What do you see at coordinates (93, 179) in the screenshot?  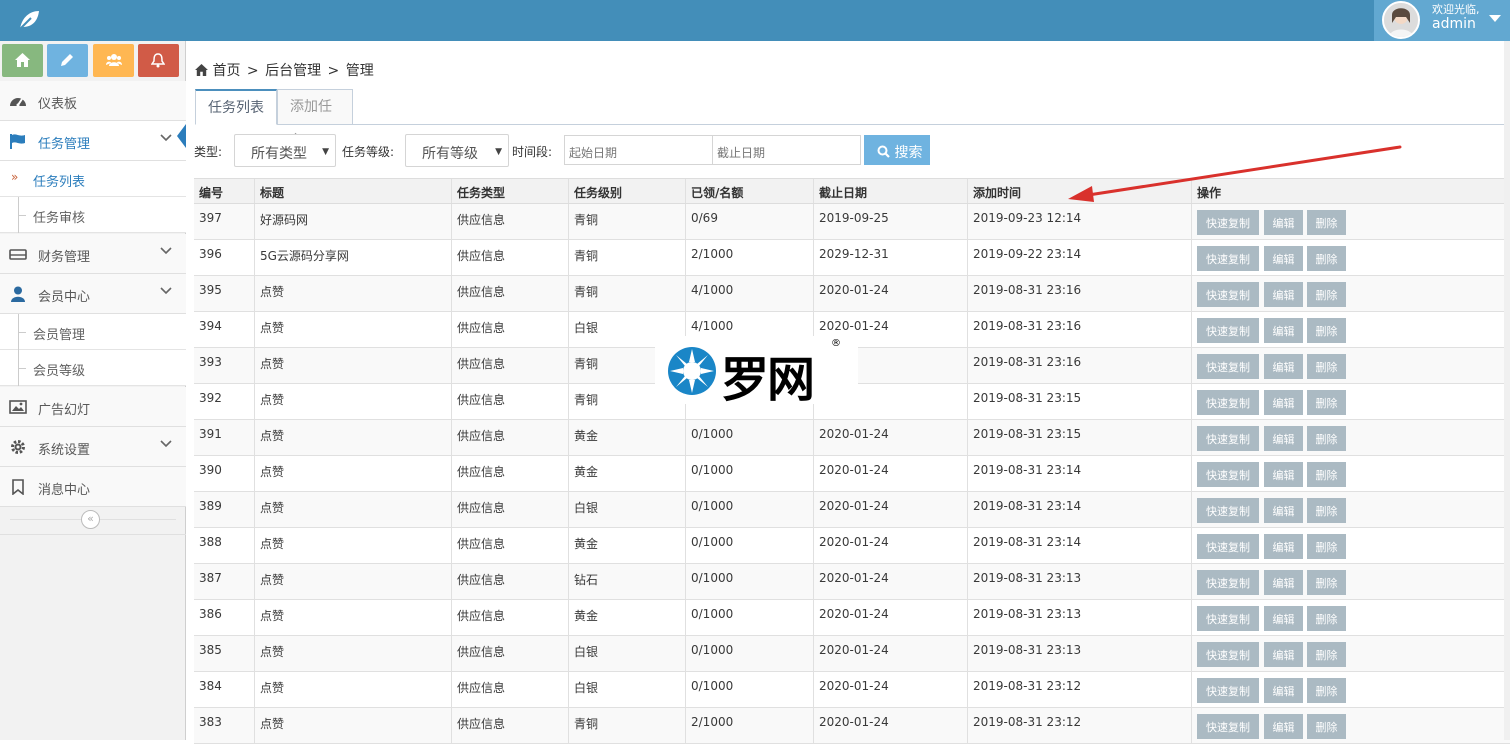 I see `sidebar-item-task-list: » 任务列表` at bounding box center [93, 179].